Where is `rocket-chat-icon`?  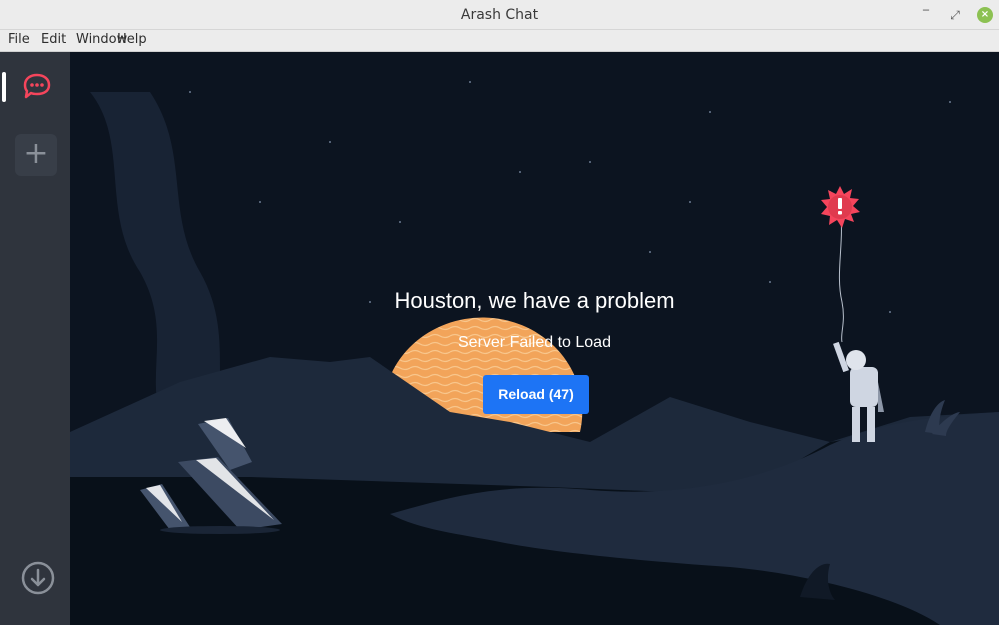 rocket-chat-icon is located at coordinates (37, 86).